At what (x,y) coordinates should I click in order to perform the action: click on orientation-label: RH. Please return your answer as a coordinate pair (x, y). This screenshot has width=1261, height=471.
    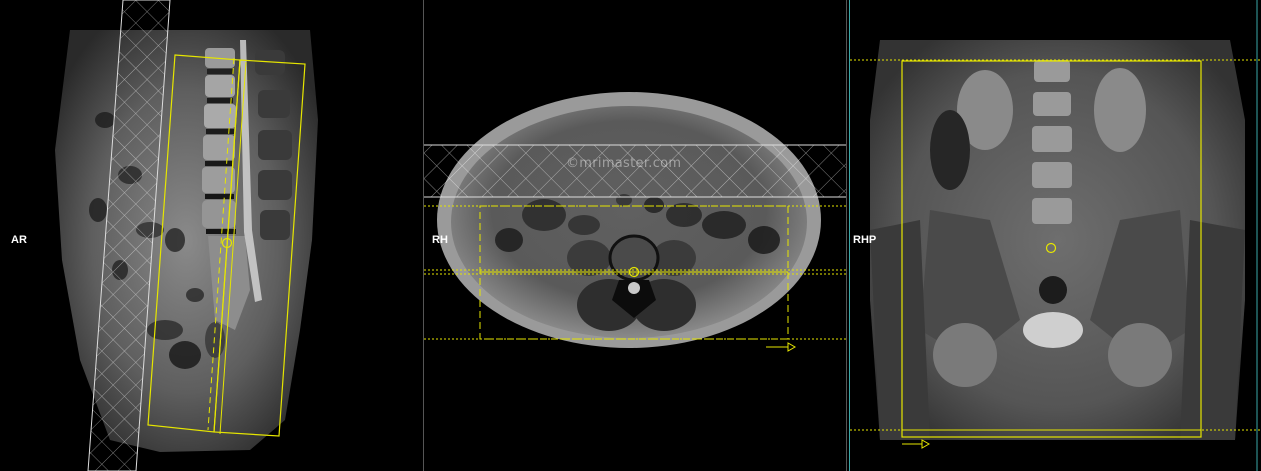
    Looking at the image, I should click on (440, 240).